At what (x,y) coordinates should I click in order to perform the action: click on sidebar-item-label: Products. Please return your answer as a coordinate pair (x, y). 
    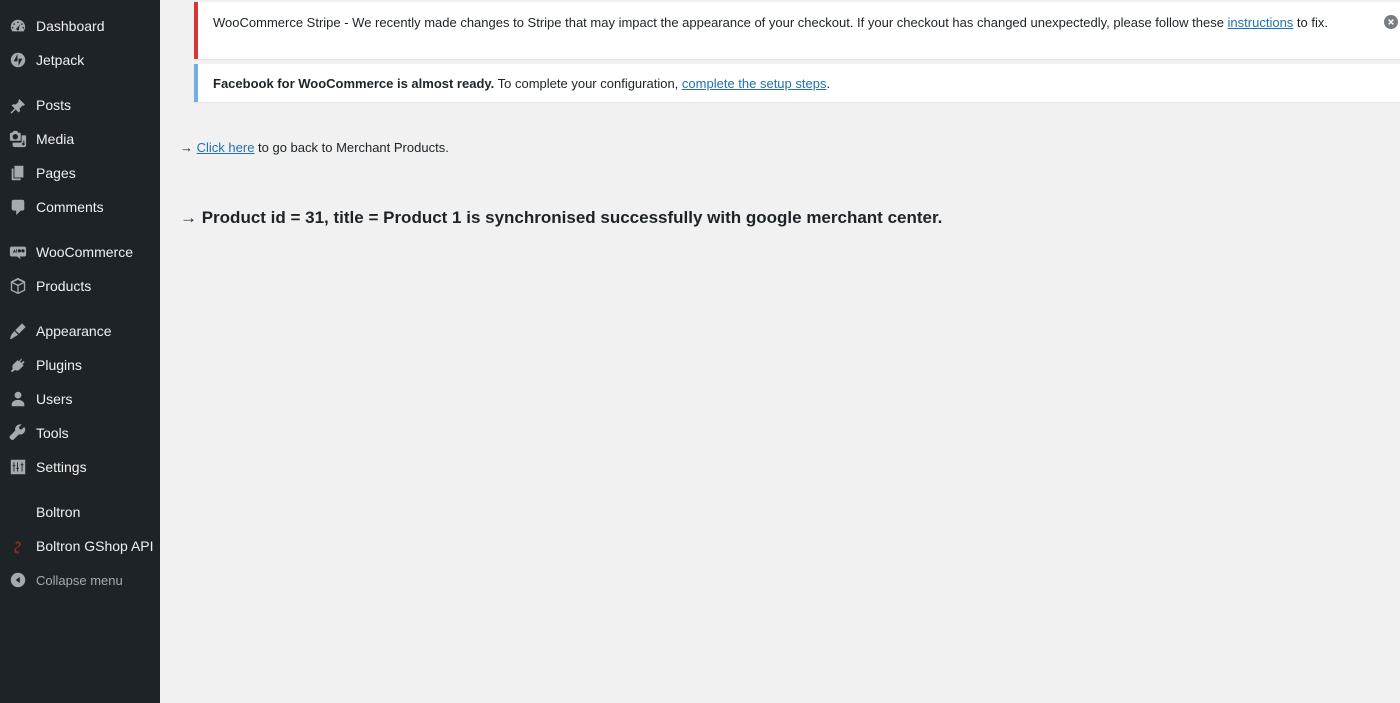
    Looking at the image, I should click on (64, 286).